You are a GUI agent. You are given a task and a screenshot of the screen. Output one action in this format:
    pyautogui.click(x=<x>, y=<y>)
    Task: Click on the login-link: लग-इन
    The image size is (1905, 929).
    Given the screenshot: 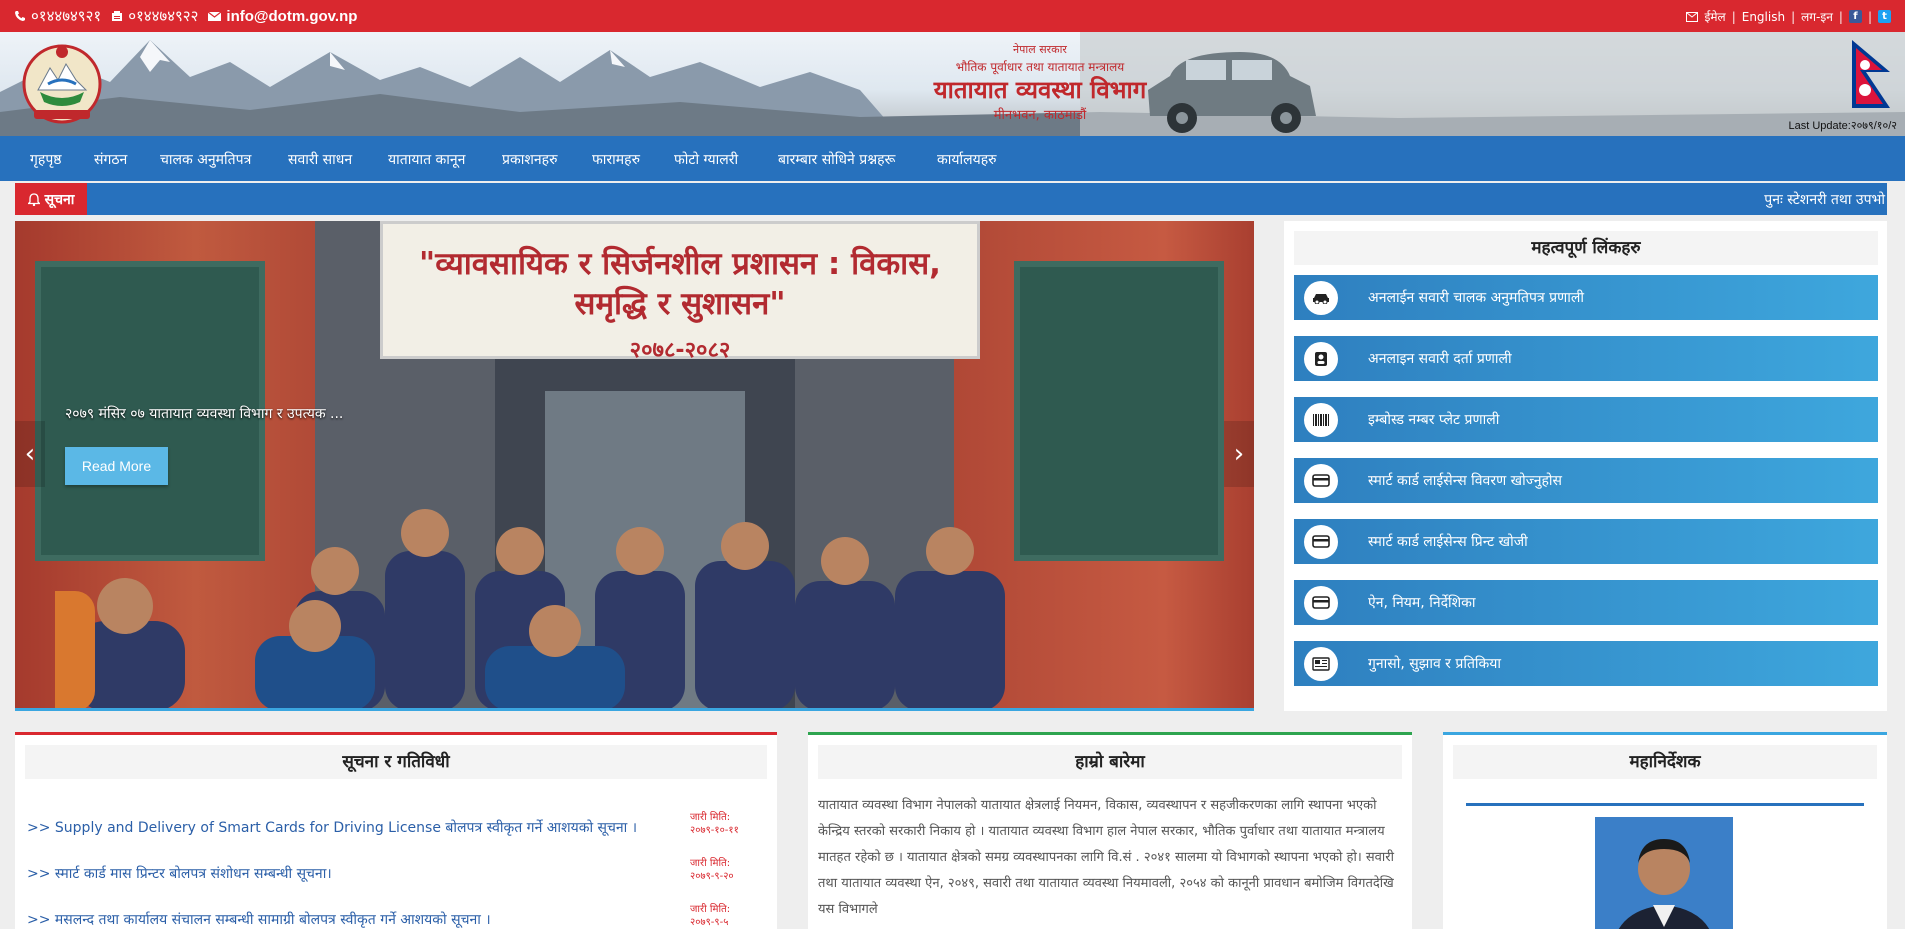 What is the action you would take?
    pyautogui.click(x=1817, y=16)
    